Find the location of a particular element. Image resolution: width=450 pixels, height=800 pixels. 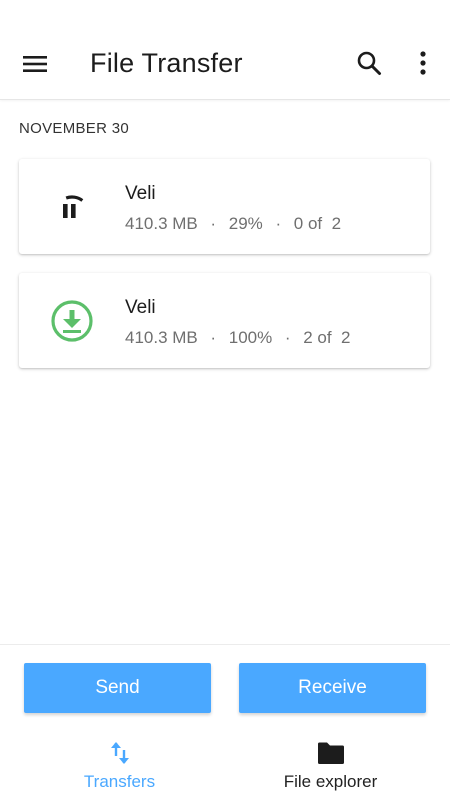

menu-button is located at coordinates (35, 66).